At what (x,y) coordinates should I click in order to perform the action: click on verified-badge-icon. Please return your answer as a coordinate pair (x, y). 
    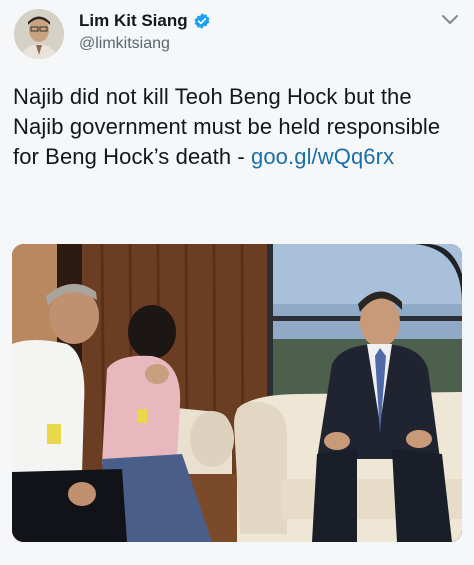
    Looking at the image, I should click on (202, 21).